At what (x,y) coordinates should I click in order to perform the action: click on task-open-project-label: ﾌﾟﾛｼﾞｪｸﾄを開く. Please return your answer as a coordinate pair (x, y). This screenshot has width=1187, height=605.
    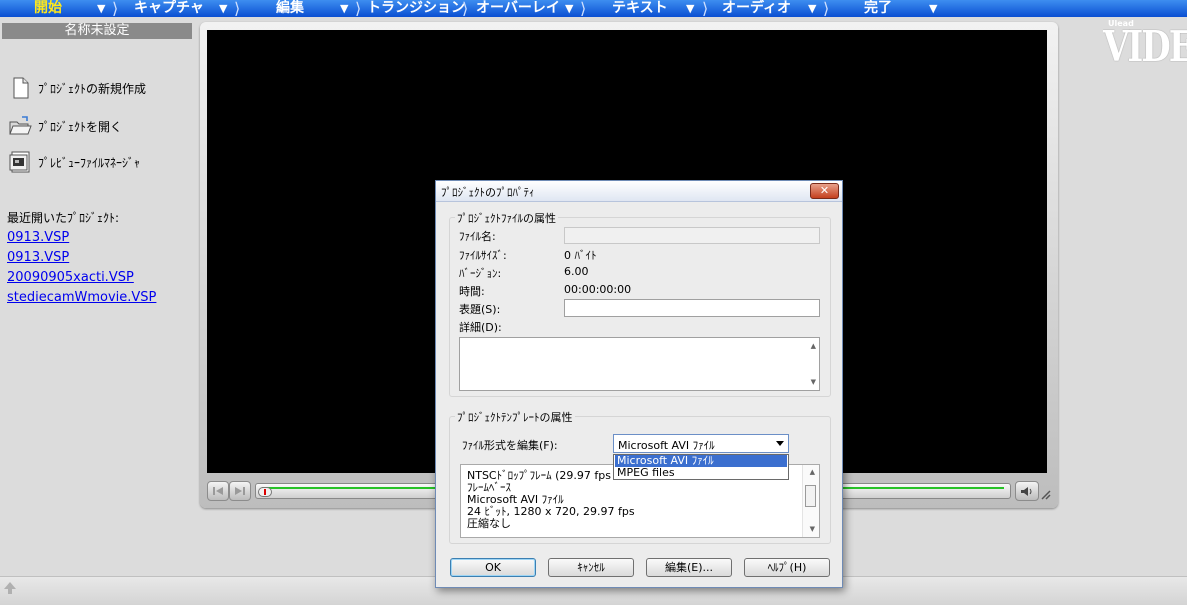
    Looking at the image, I should click on (80, 126).